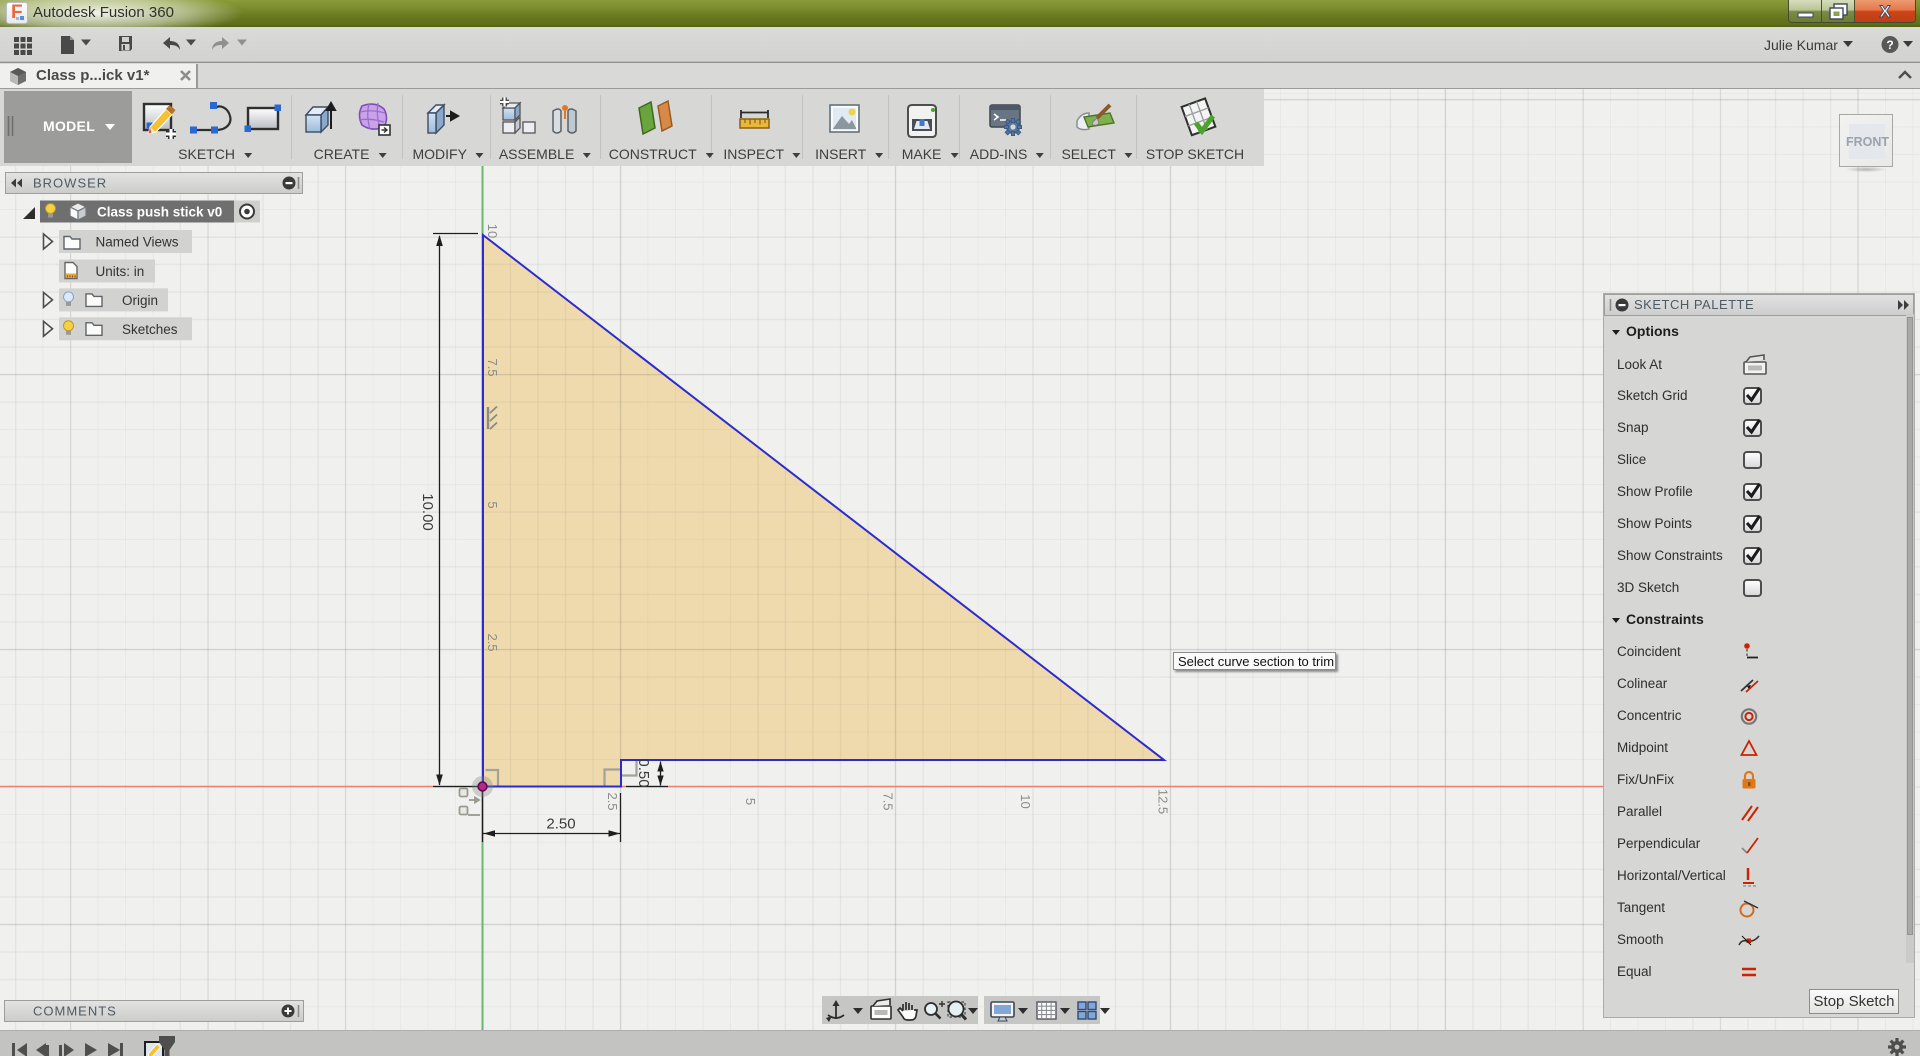  I want to click on svg-text: 2.50, so click(560, 824).